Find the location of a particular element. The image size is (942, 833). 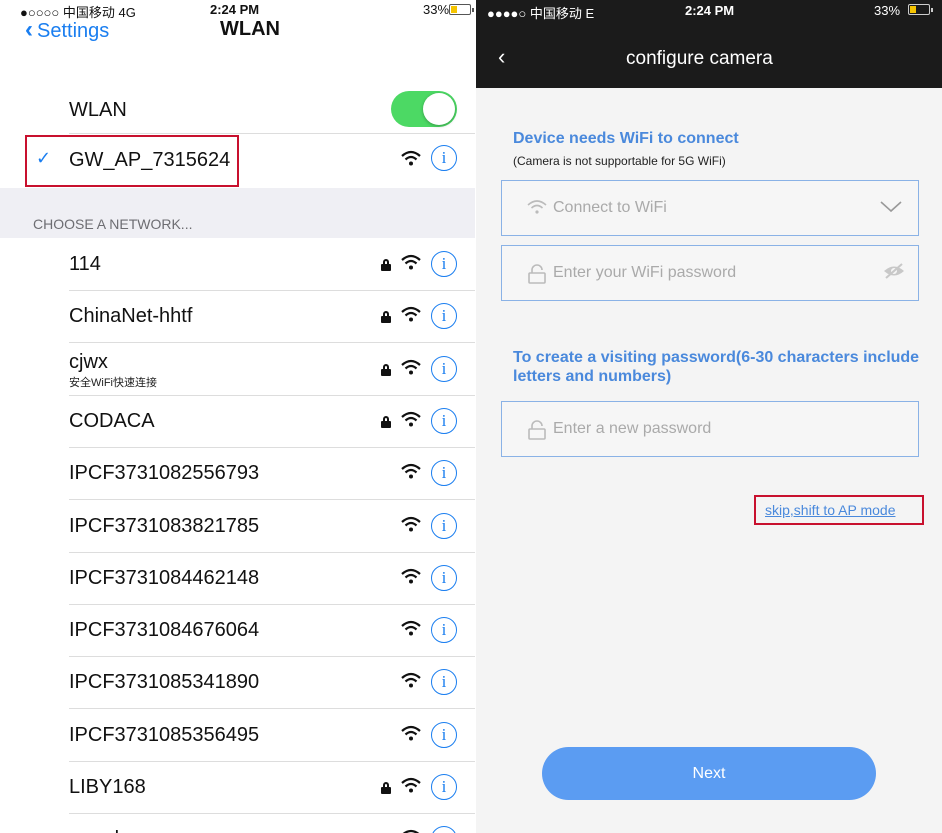

network-row: CODACA i is located at coordinates (237, 422).